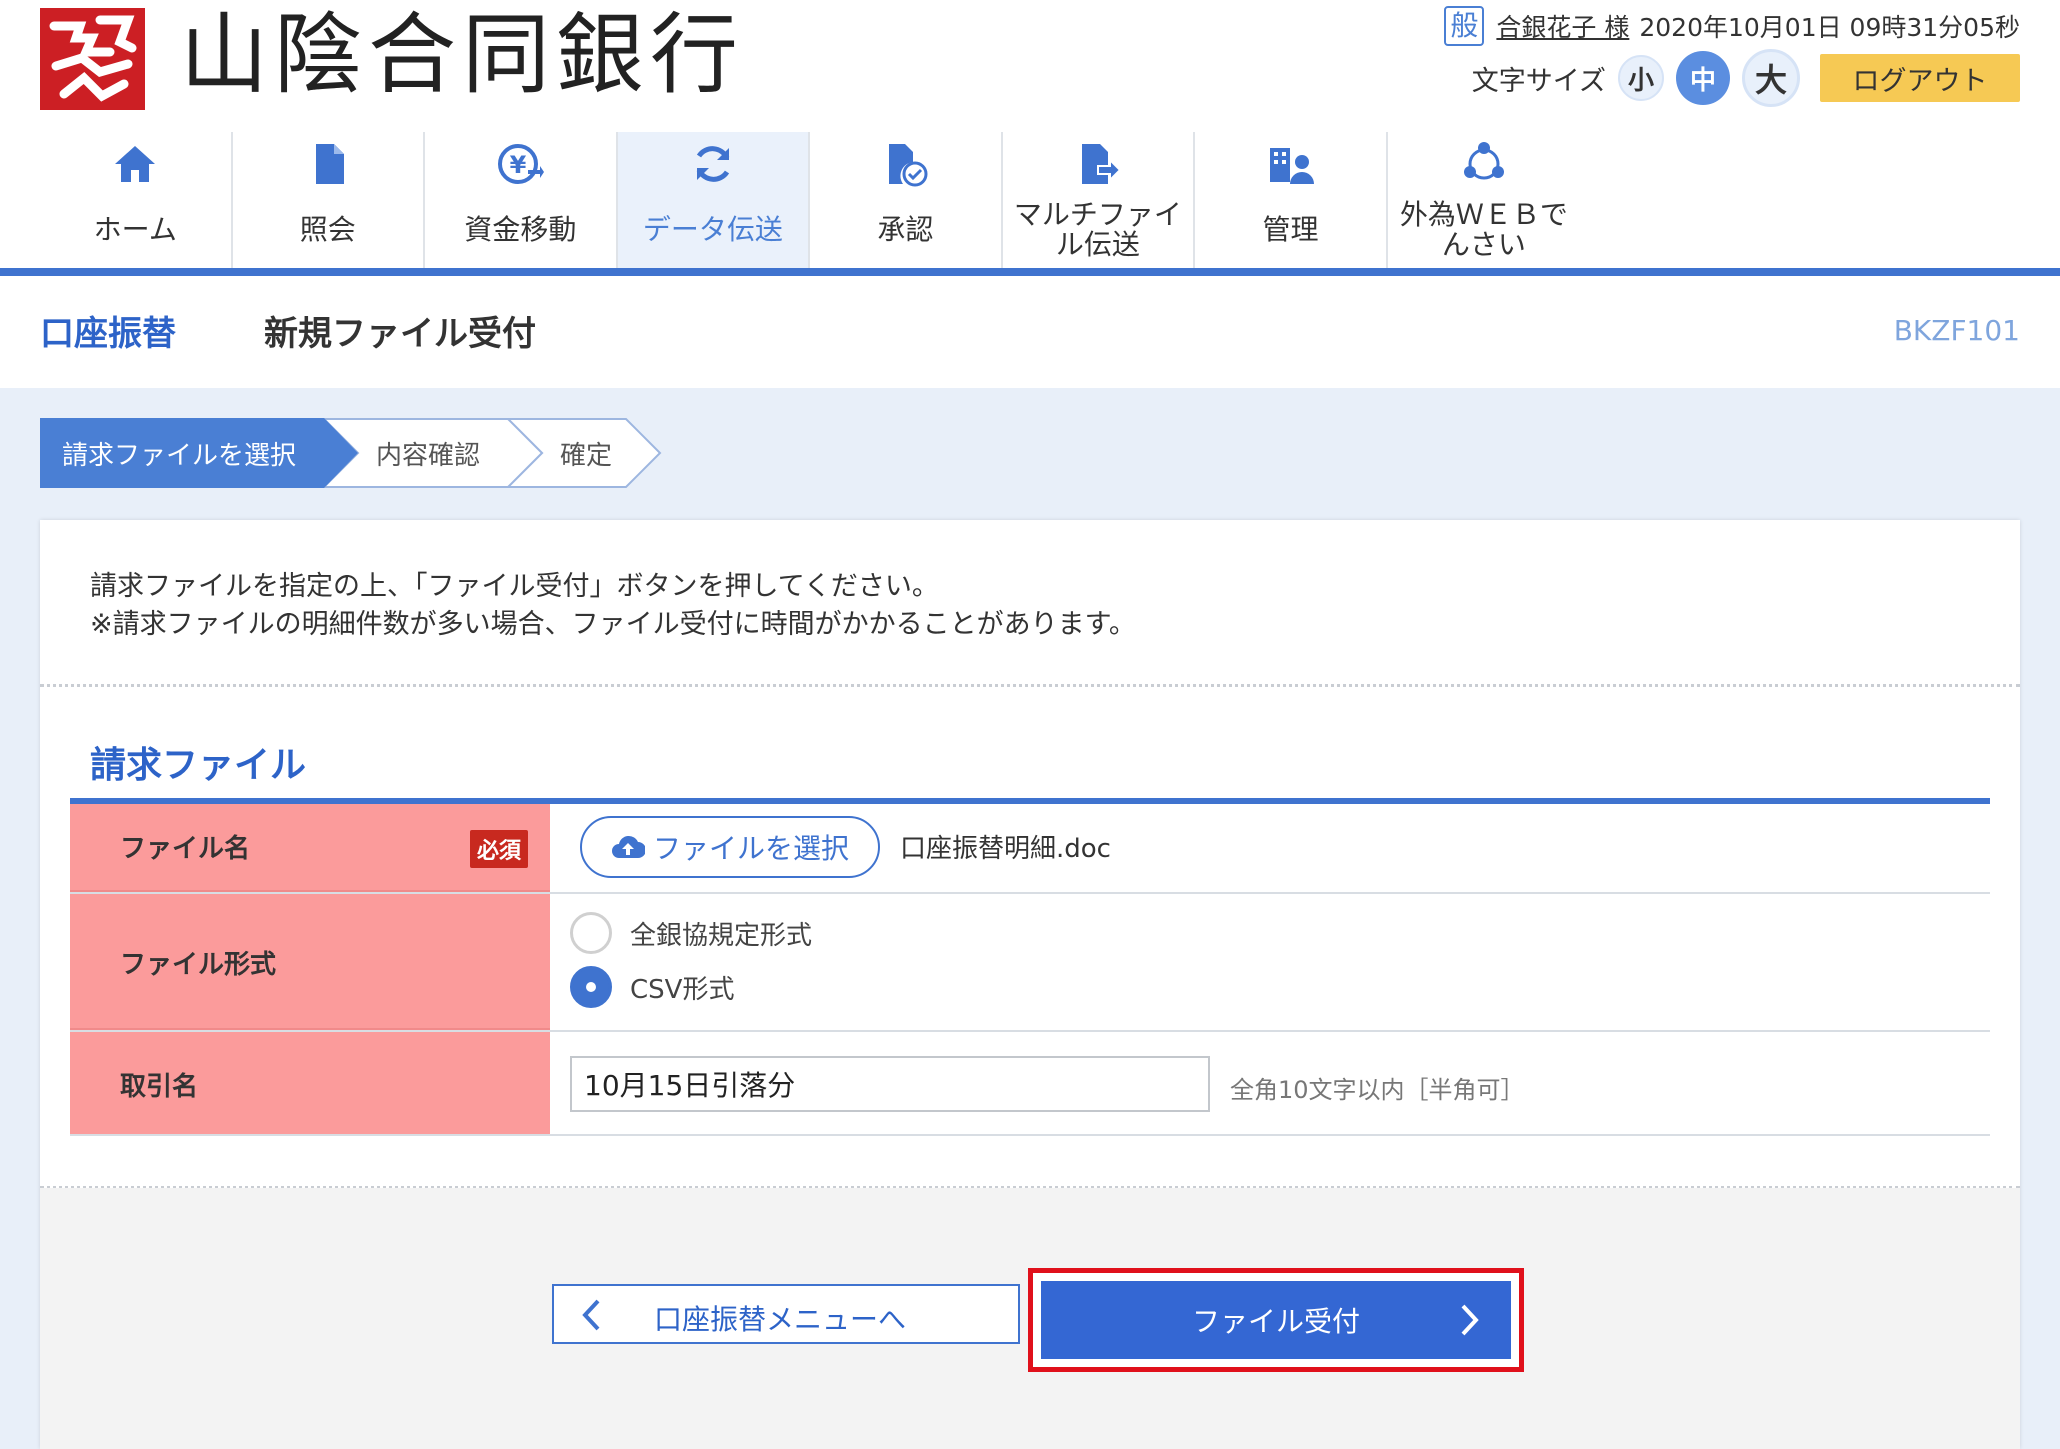  Describe the element at coordinates (108, 334) in the screenshot. I see `page-category: 口座振替` at that location.